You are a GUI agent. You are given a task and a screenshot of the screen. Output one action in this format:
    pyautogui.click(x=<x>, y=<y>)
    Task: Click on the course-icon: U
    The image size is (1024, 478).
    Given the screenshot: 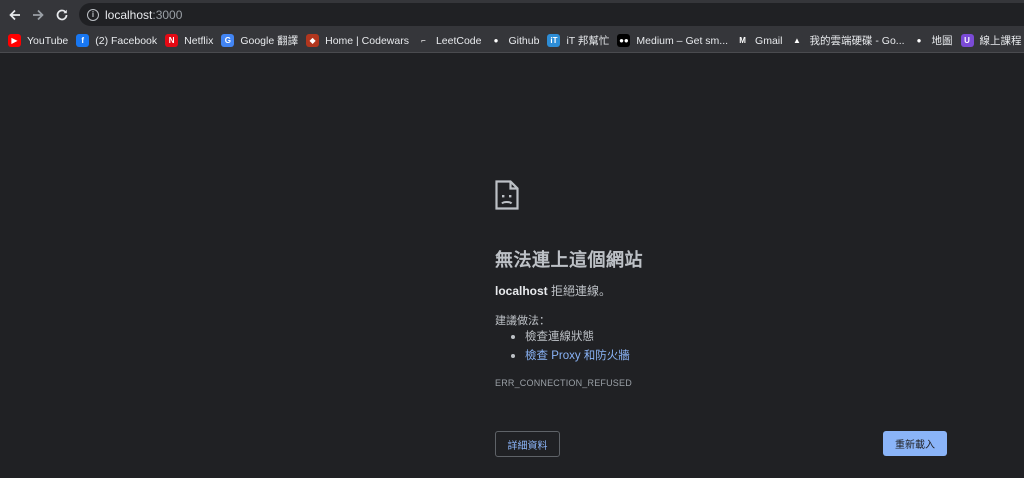 What is the action you would take?
    pyautogui.click(x=967, y=40)
    